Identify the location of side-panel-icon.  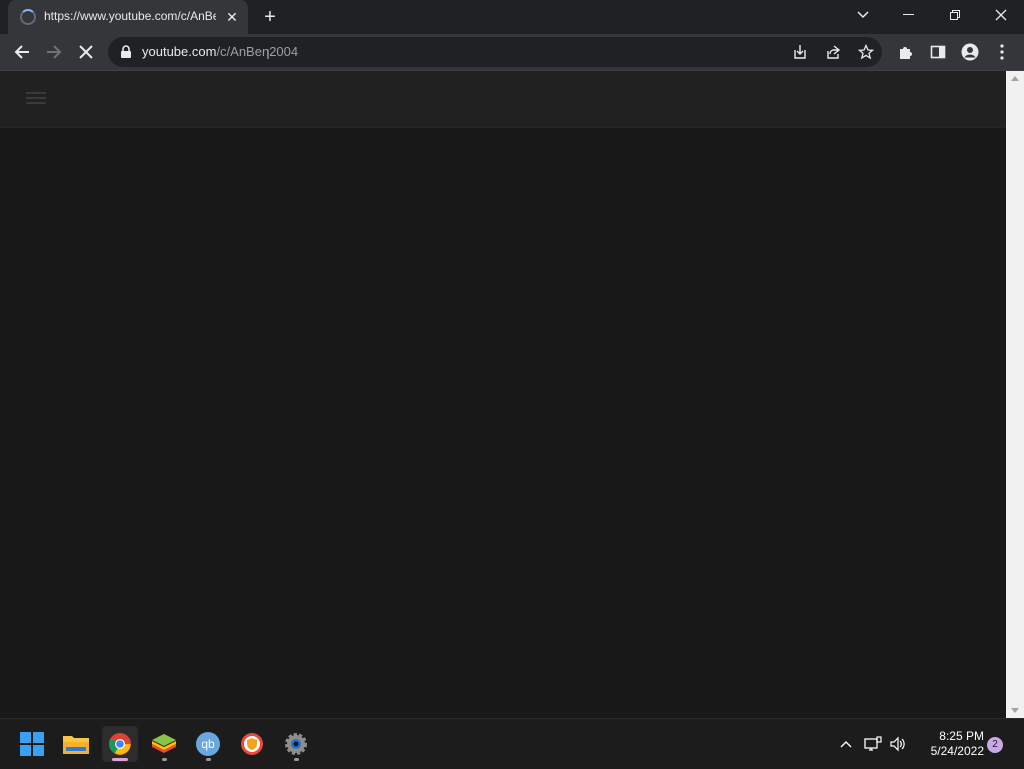
(938, 52).